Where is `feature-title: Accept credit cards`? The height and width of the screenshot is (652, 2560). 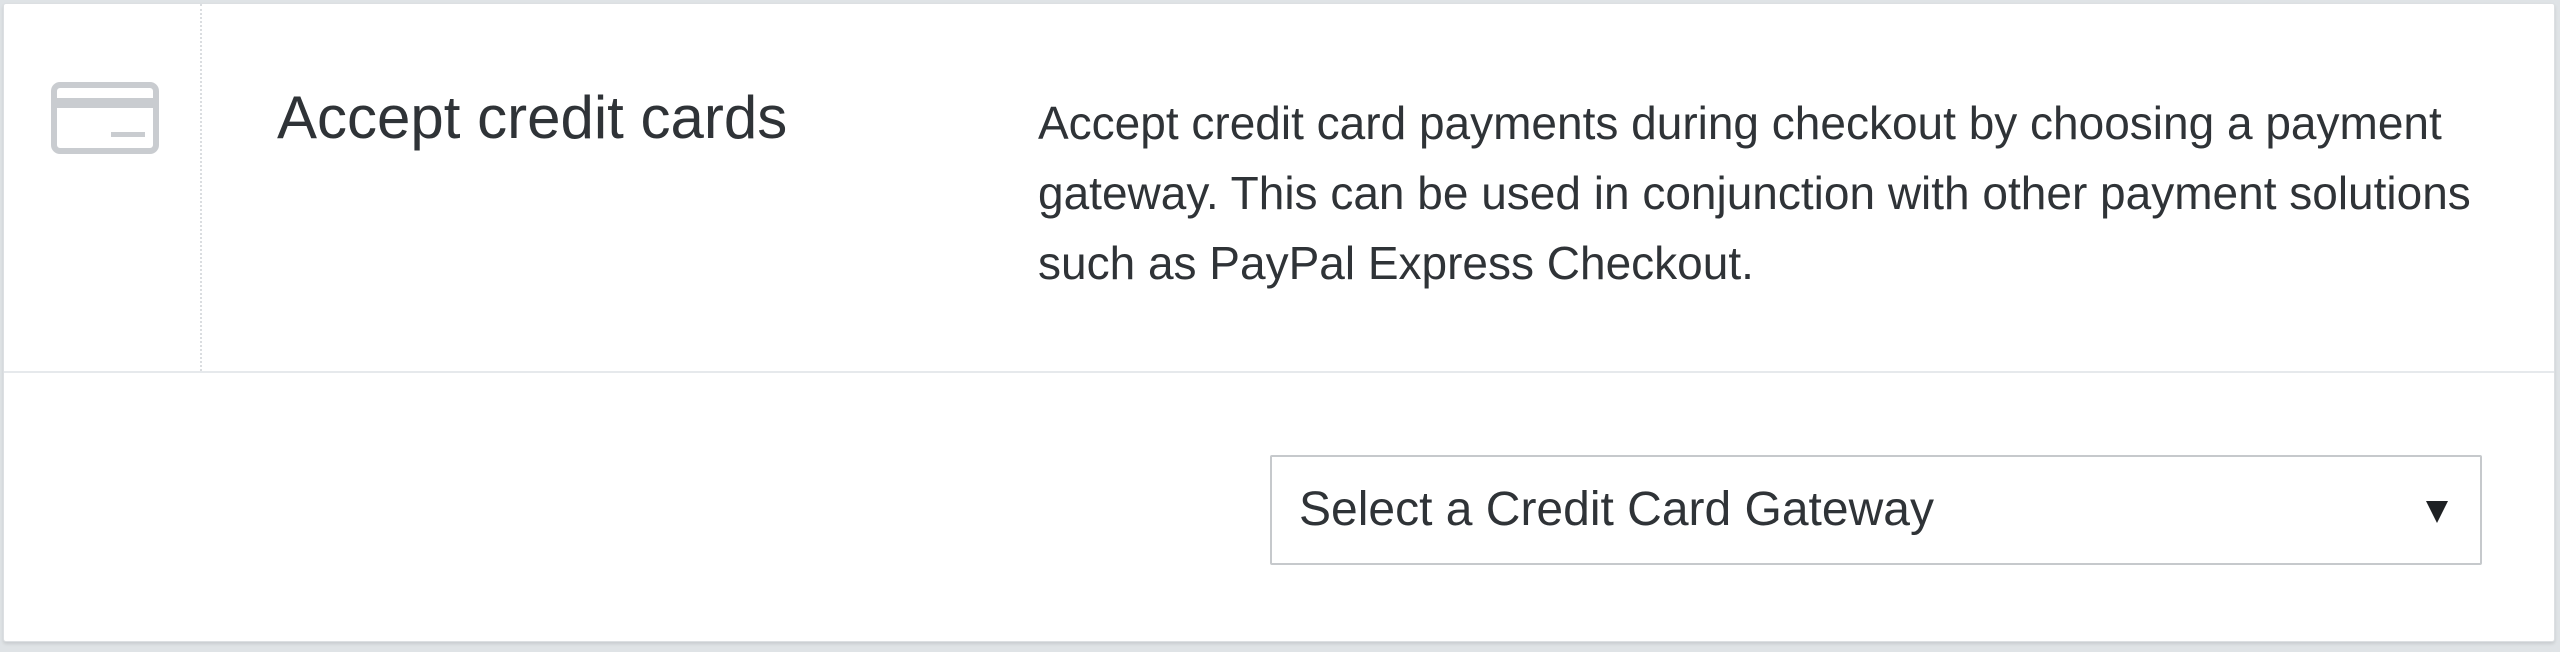
feature-title: Accept credit cards is located at coordinates (532, 117).